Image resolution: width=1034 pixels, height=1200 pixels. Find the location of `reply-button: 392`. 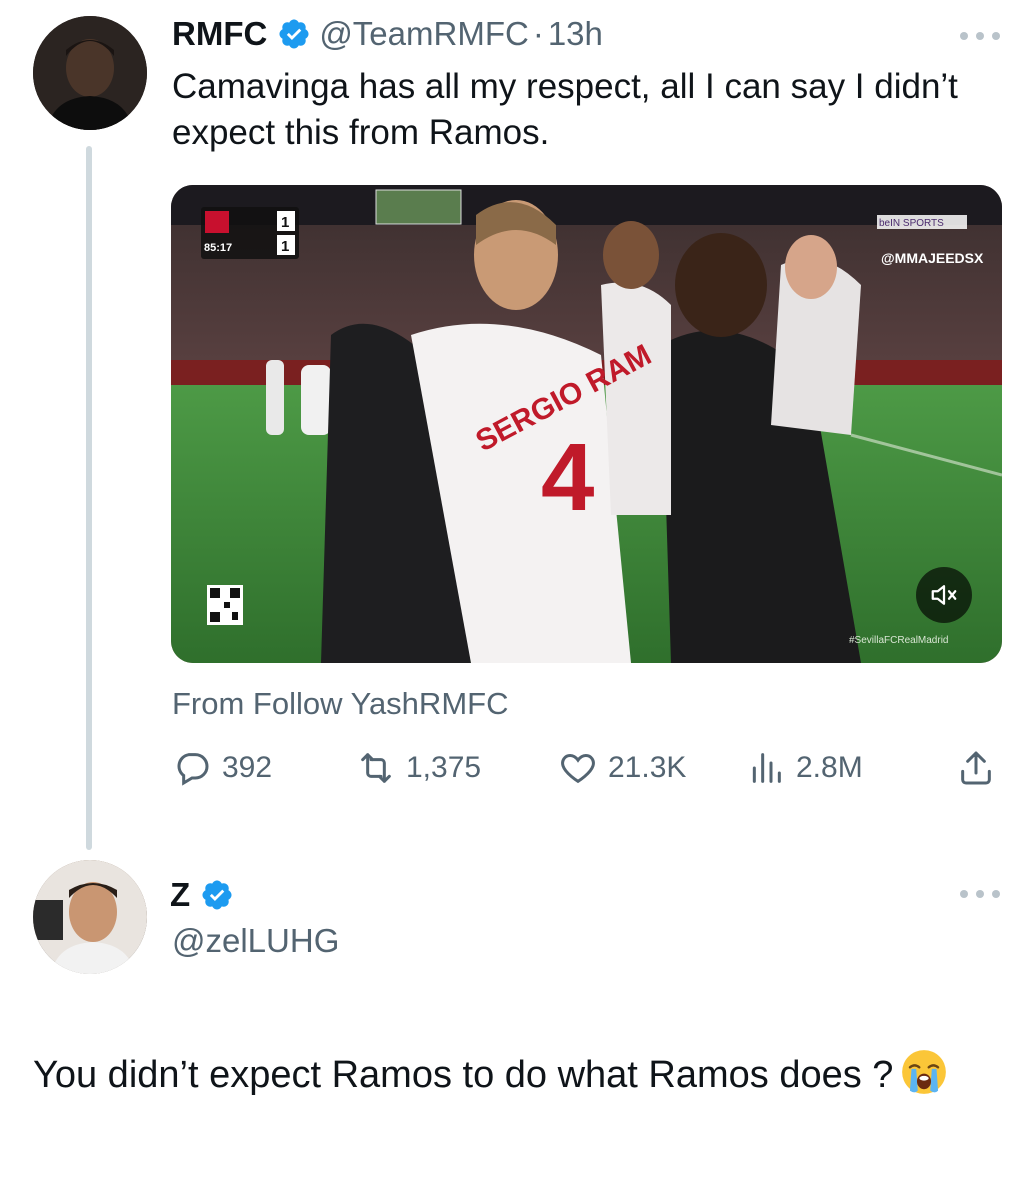

reply-button: 392 is located at coordinates (222, 768).